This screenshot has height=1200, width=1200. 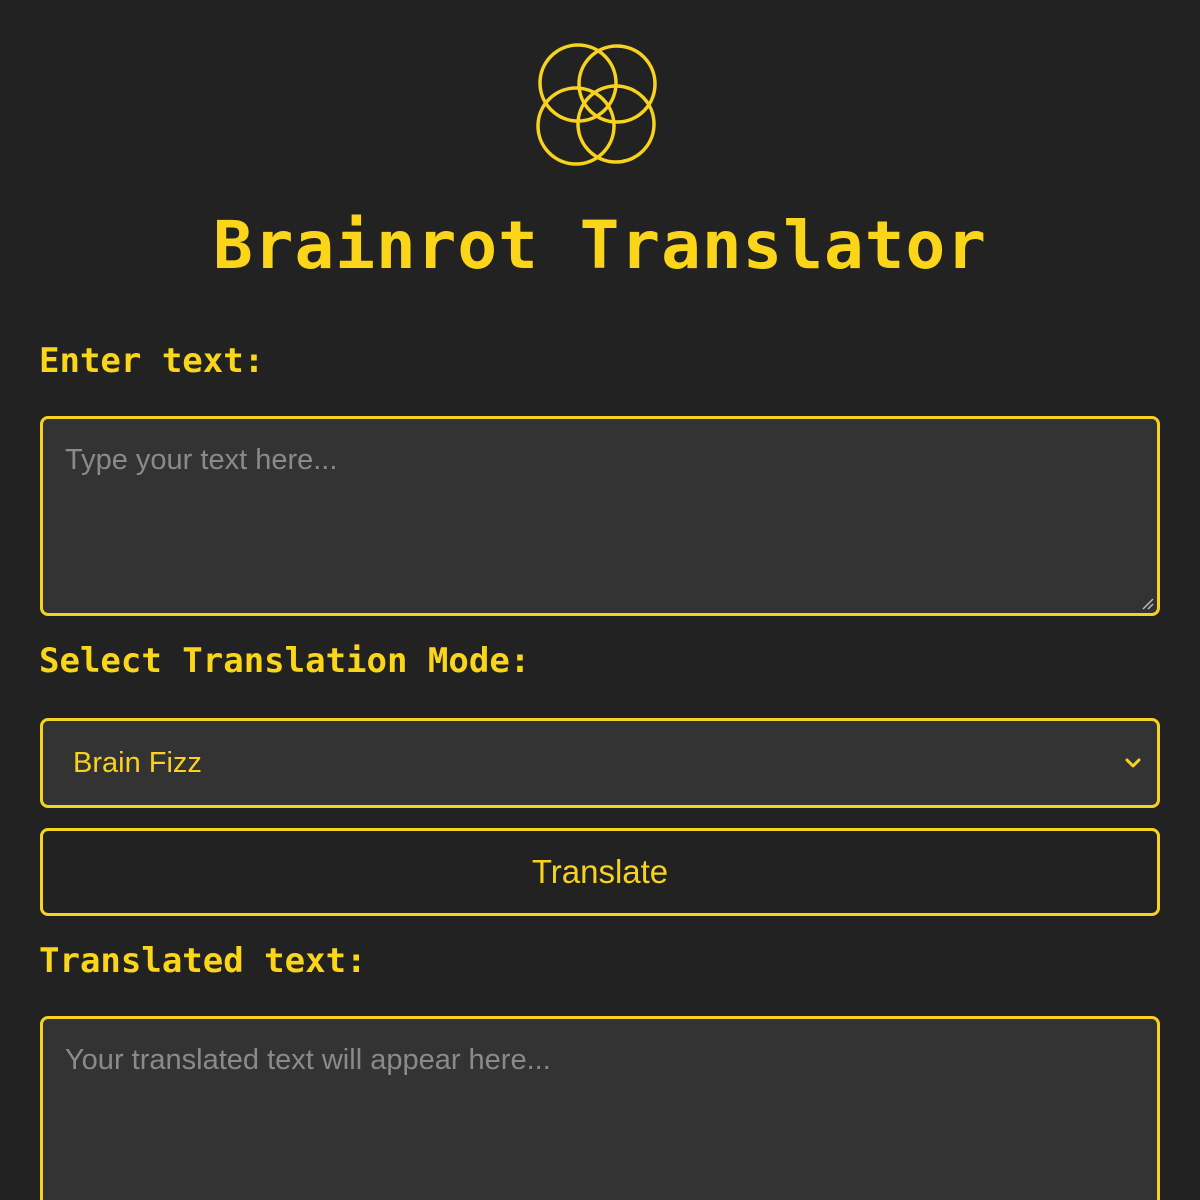 I want to click on output-textarea, so click(x=600, y=1109).